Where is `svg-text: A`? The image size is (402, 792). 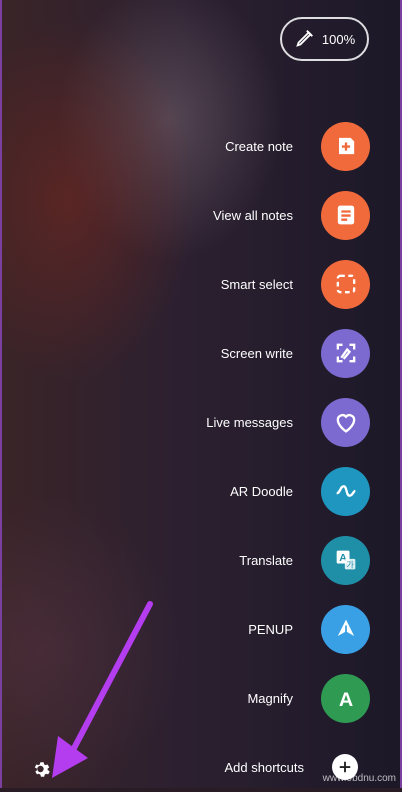 svg-text: A is located at coordinates (345, 700).